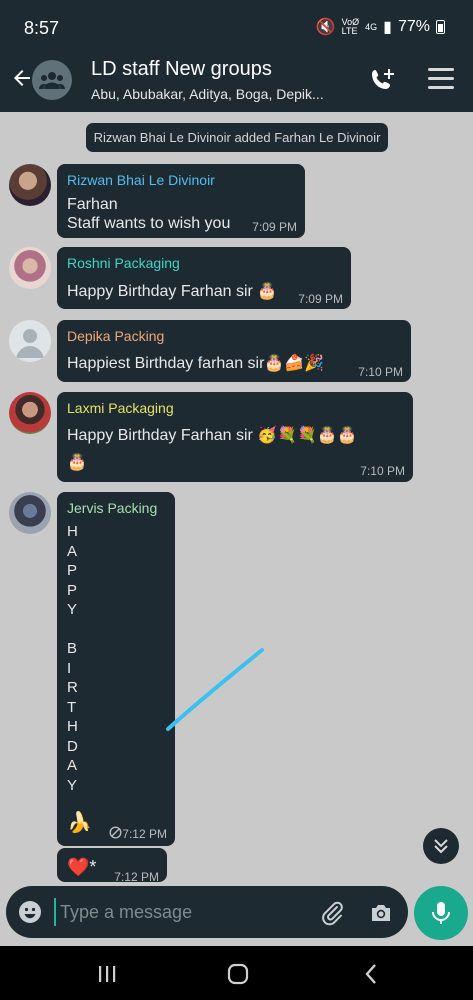 The height and width of the screenshot is (1000, 473). What do you see at coordinates (381, 913) in the screenshot?
I see `camera-icon` at bounding box center [381, 913].